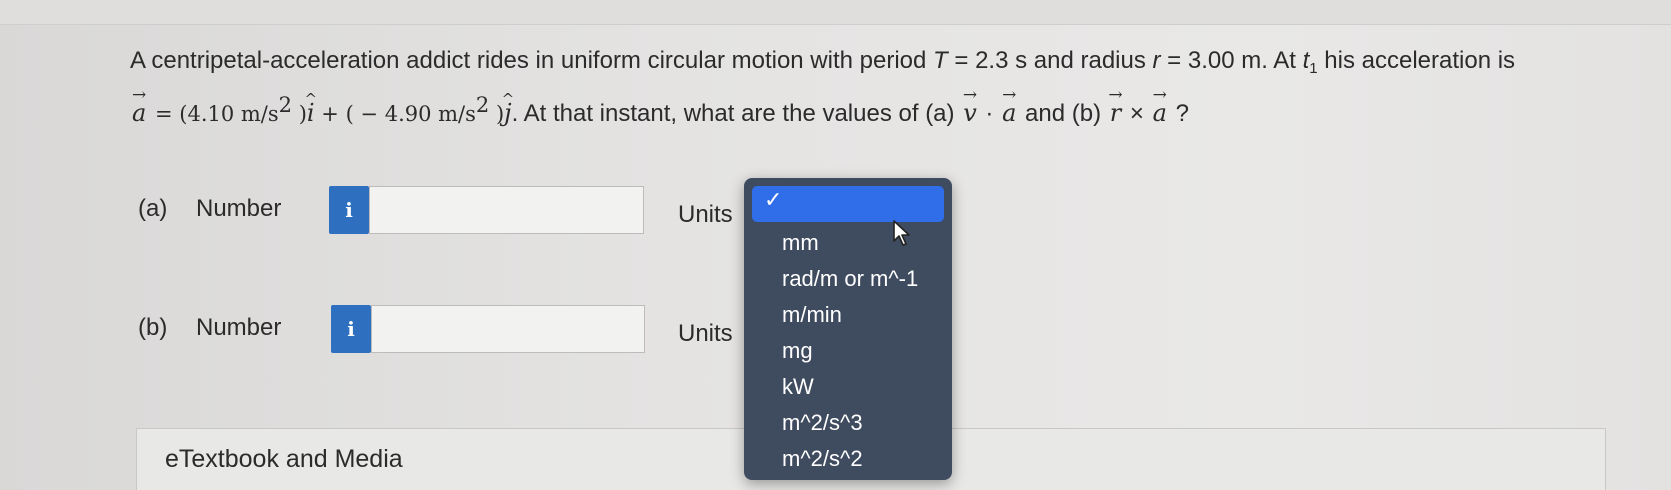 The width and height of the screenshot is (1671, 490). Describe the element at coordinates (705, 214) in the screenshot. I see `part-a-units-label: Units` at that location.